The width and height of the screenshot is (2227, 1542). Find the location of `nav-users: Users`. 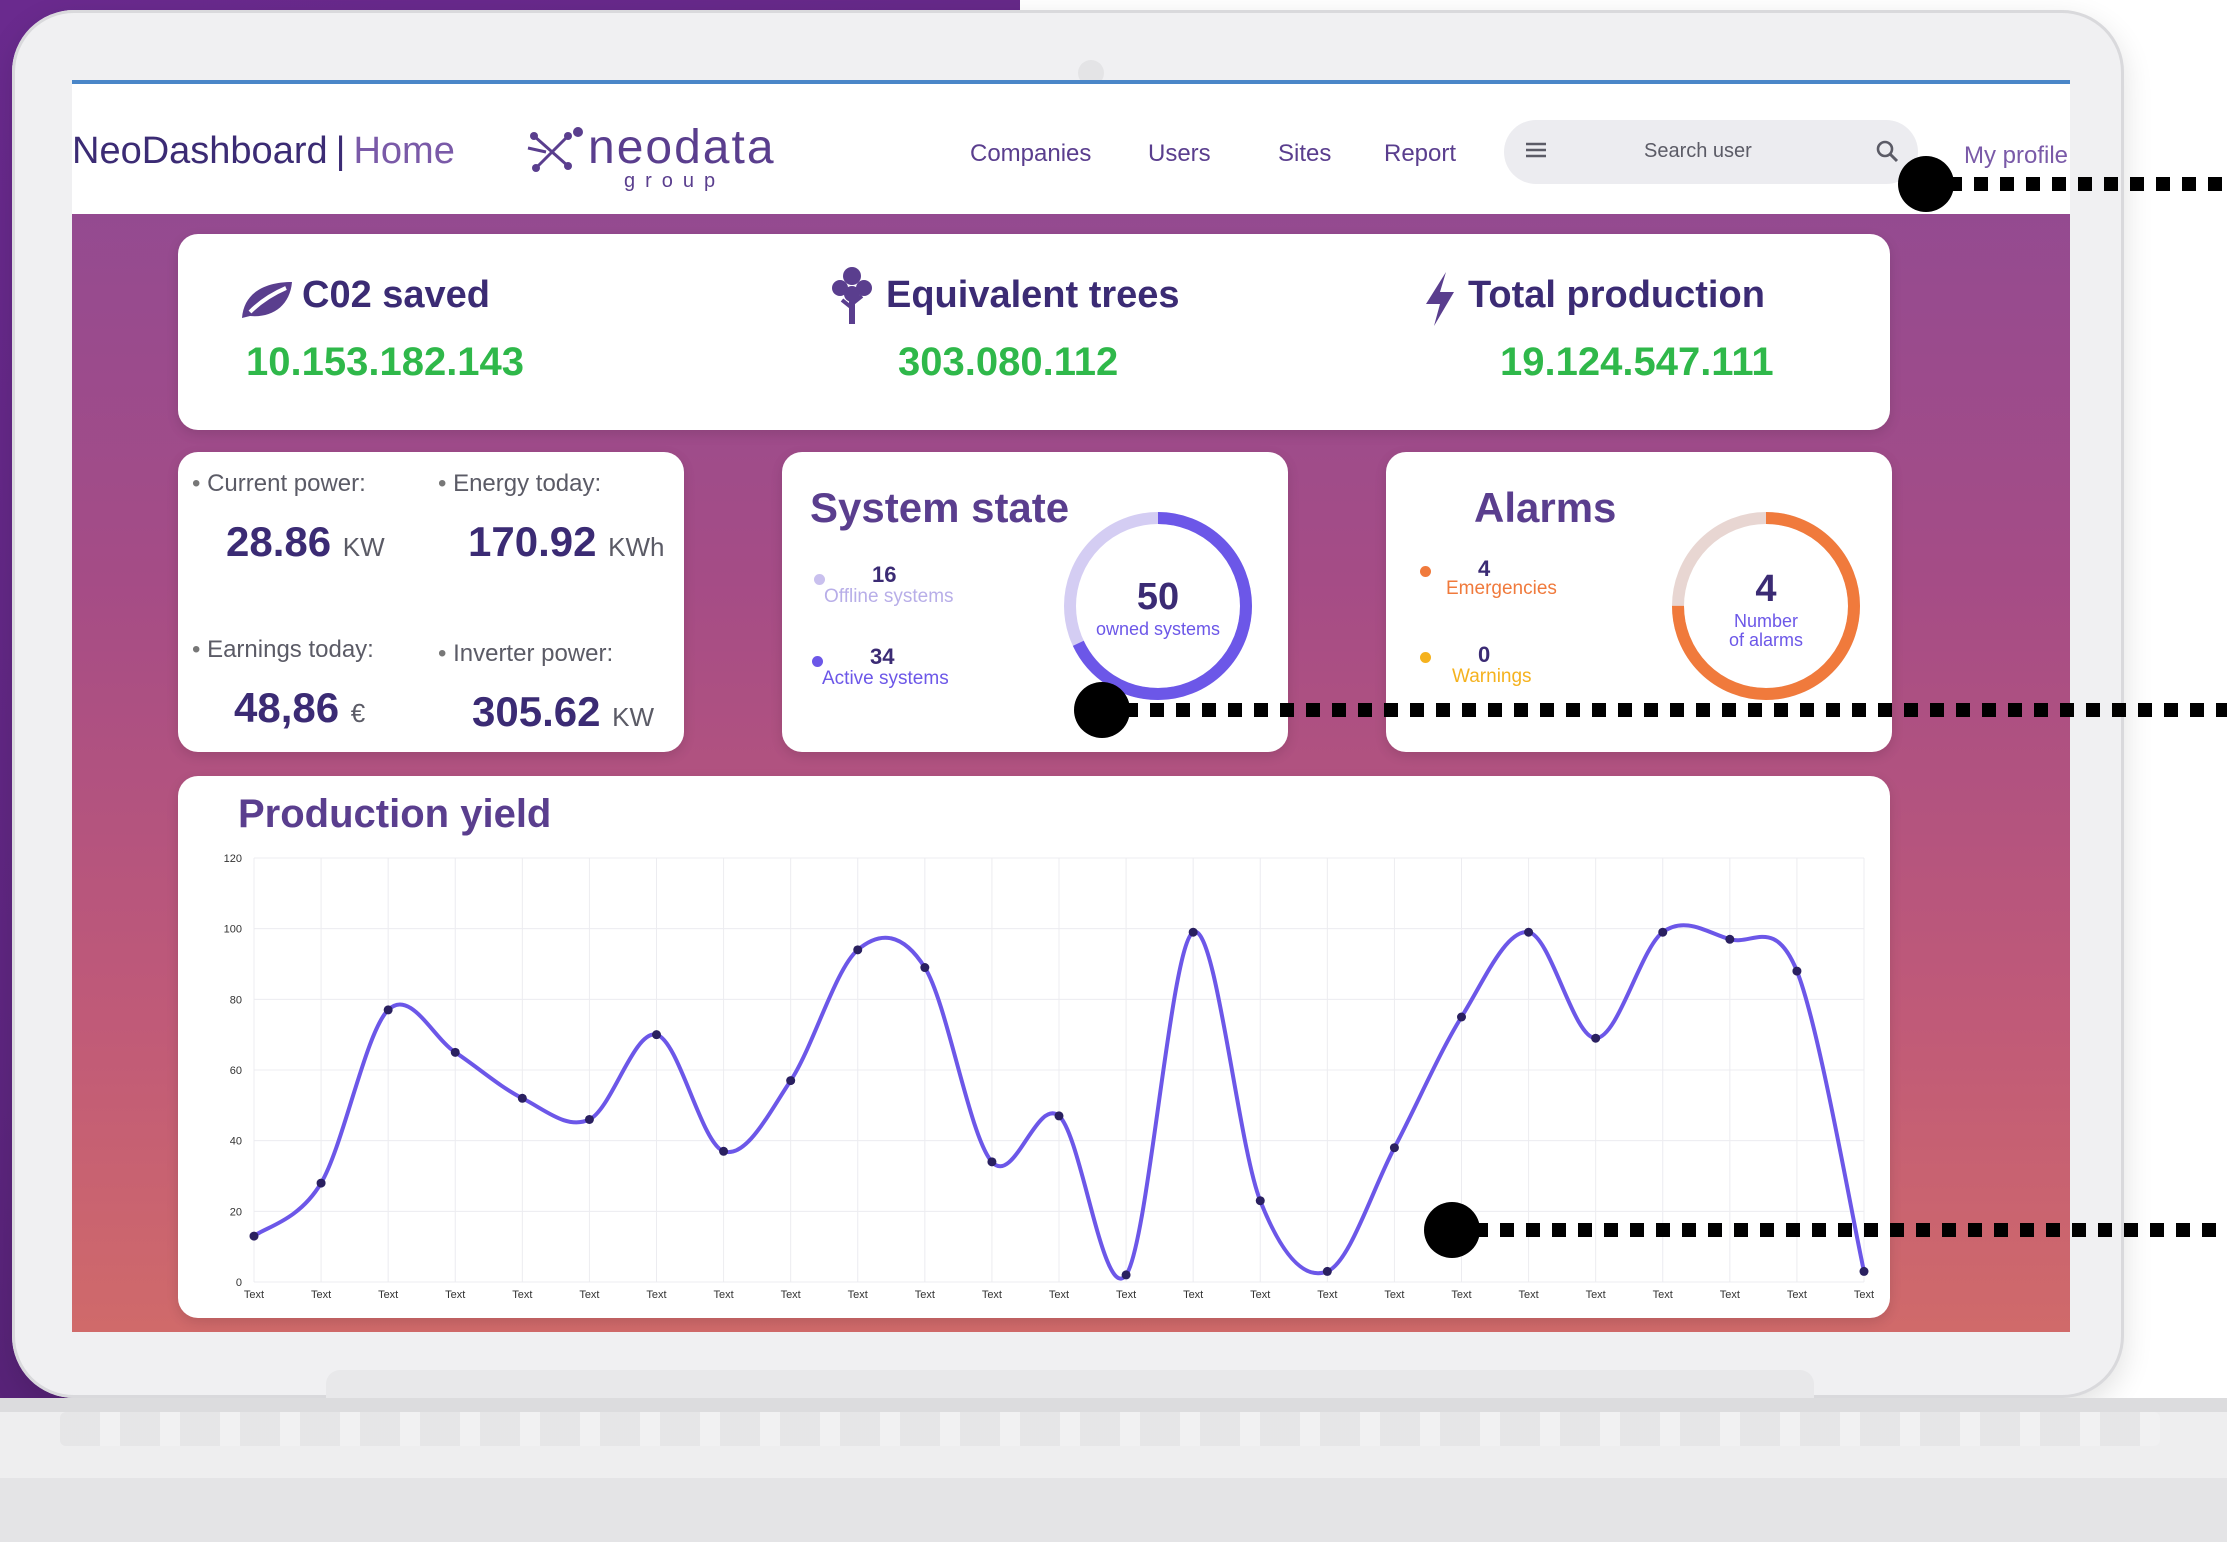

nav-users: Users is located at coordinates (1179, 154).